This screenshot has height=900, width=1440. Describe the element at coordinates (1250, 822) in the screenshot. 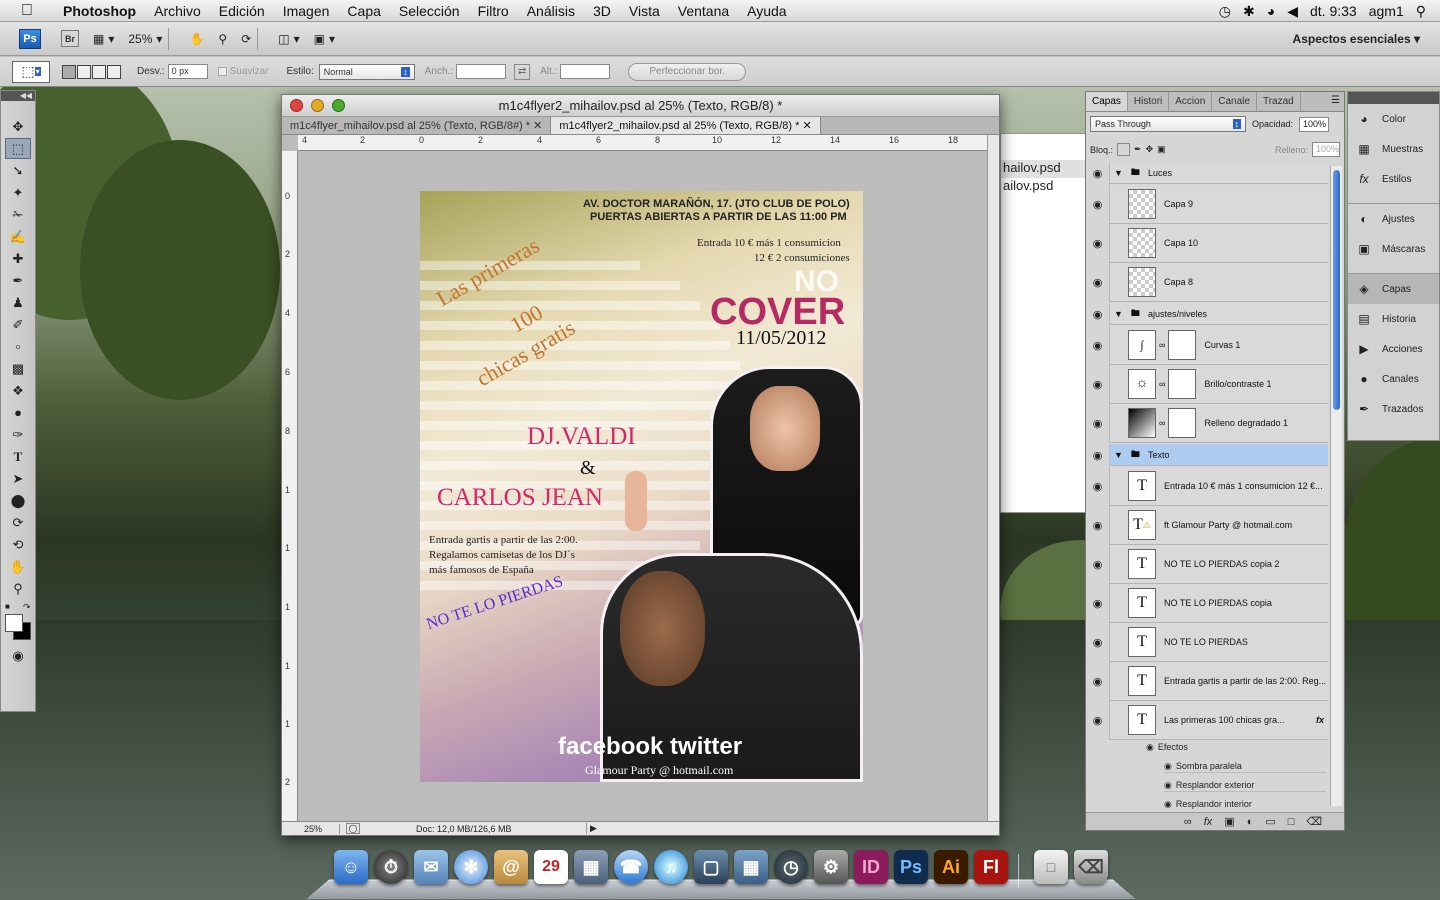

I see `adjustment-layer-icon: ◐` at that location.